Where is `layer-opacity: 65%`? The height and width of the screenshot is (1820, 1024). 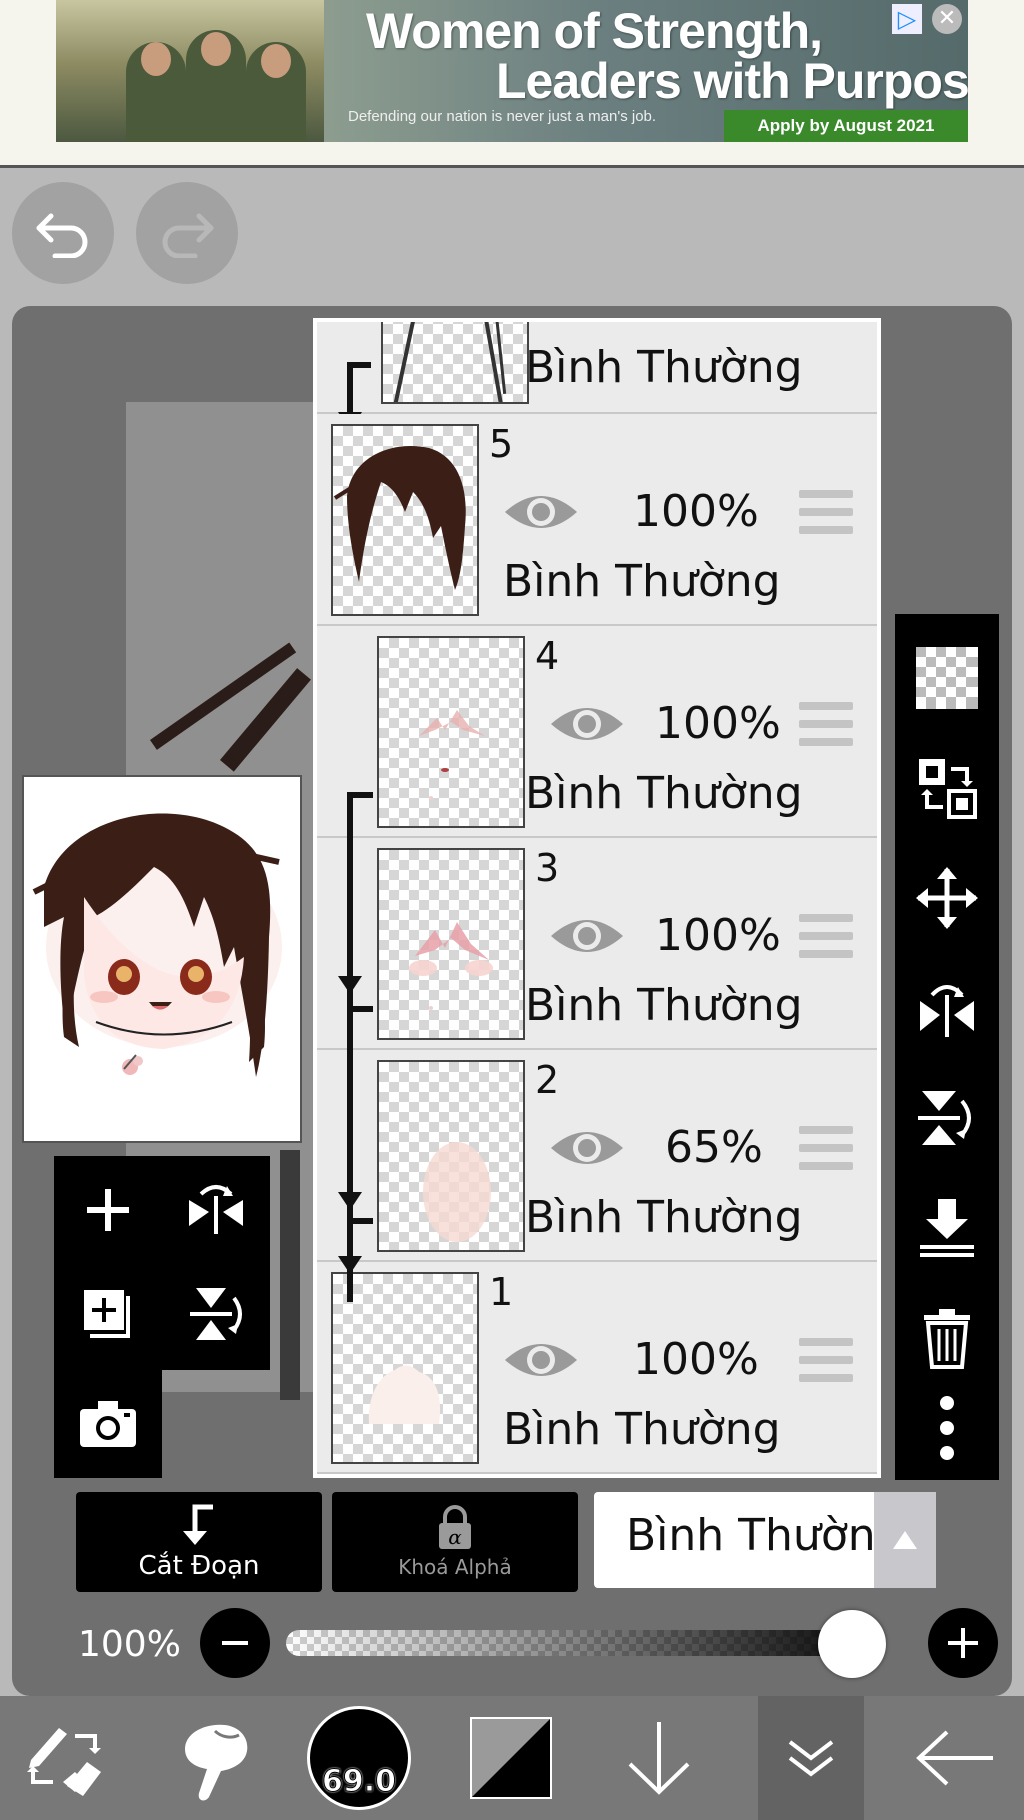
layer-opacity: 65% is located at coordinates (714, 1147).